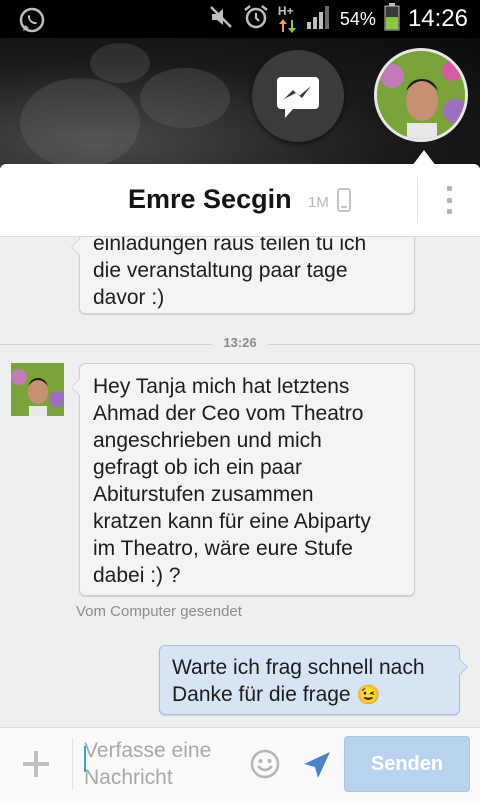 Image resolution: width=480 pixels, height=801 pixels. I want to click on sent-from-computer-note: Vom Computer gesendet, so click(159, 611).